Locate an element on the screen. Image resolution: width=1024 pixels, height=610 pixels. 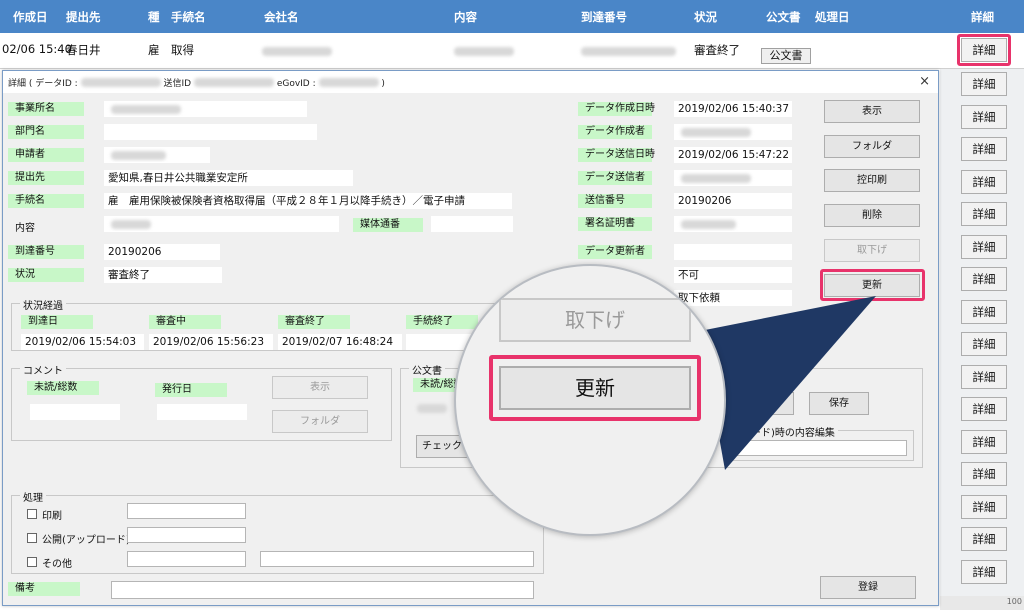
zoom-magnifier: 取下げ 更新 is located at coordinates (590, 400).